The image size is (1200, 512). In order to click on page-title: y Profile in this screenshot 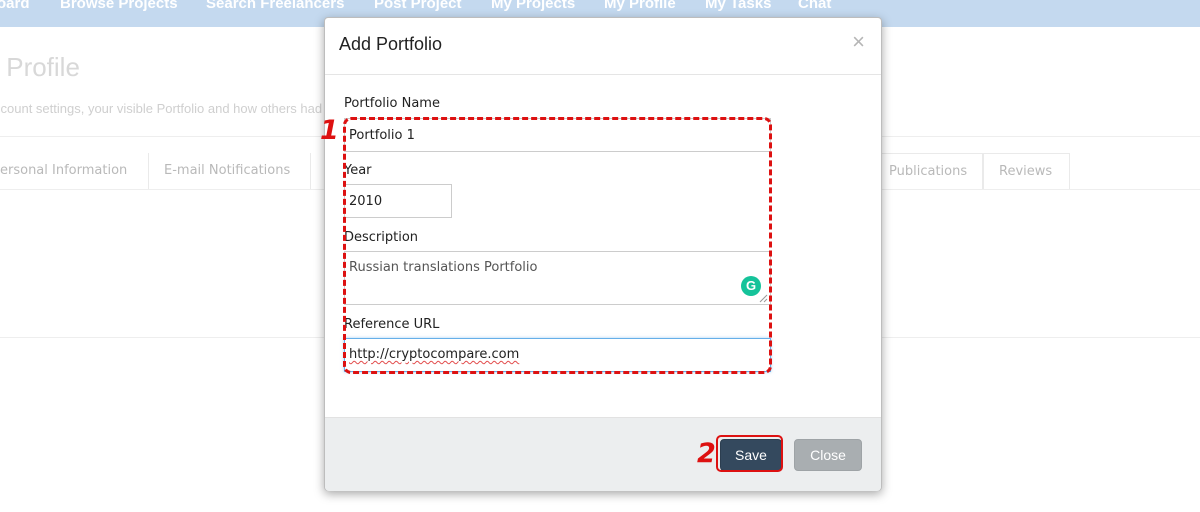, I will do `click(40, 67)`.